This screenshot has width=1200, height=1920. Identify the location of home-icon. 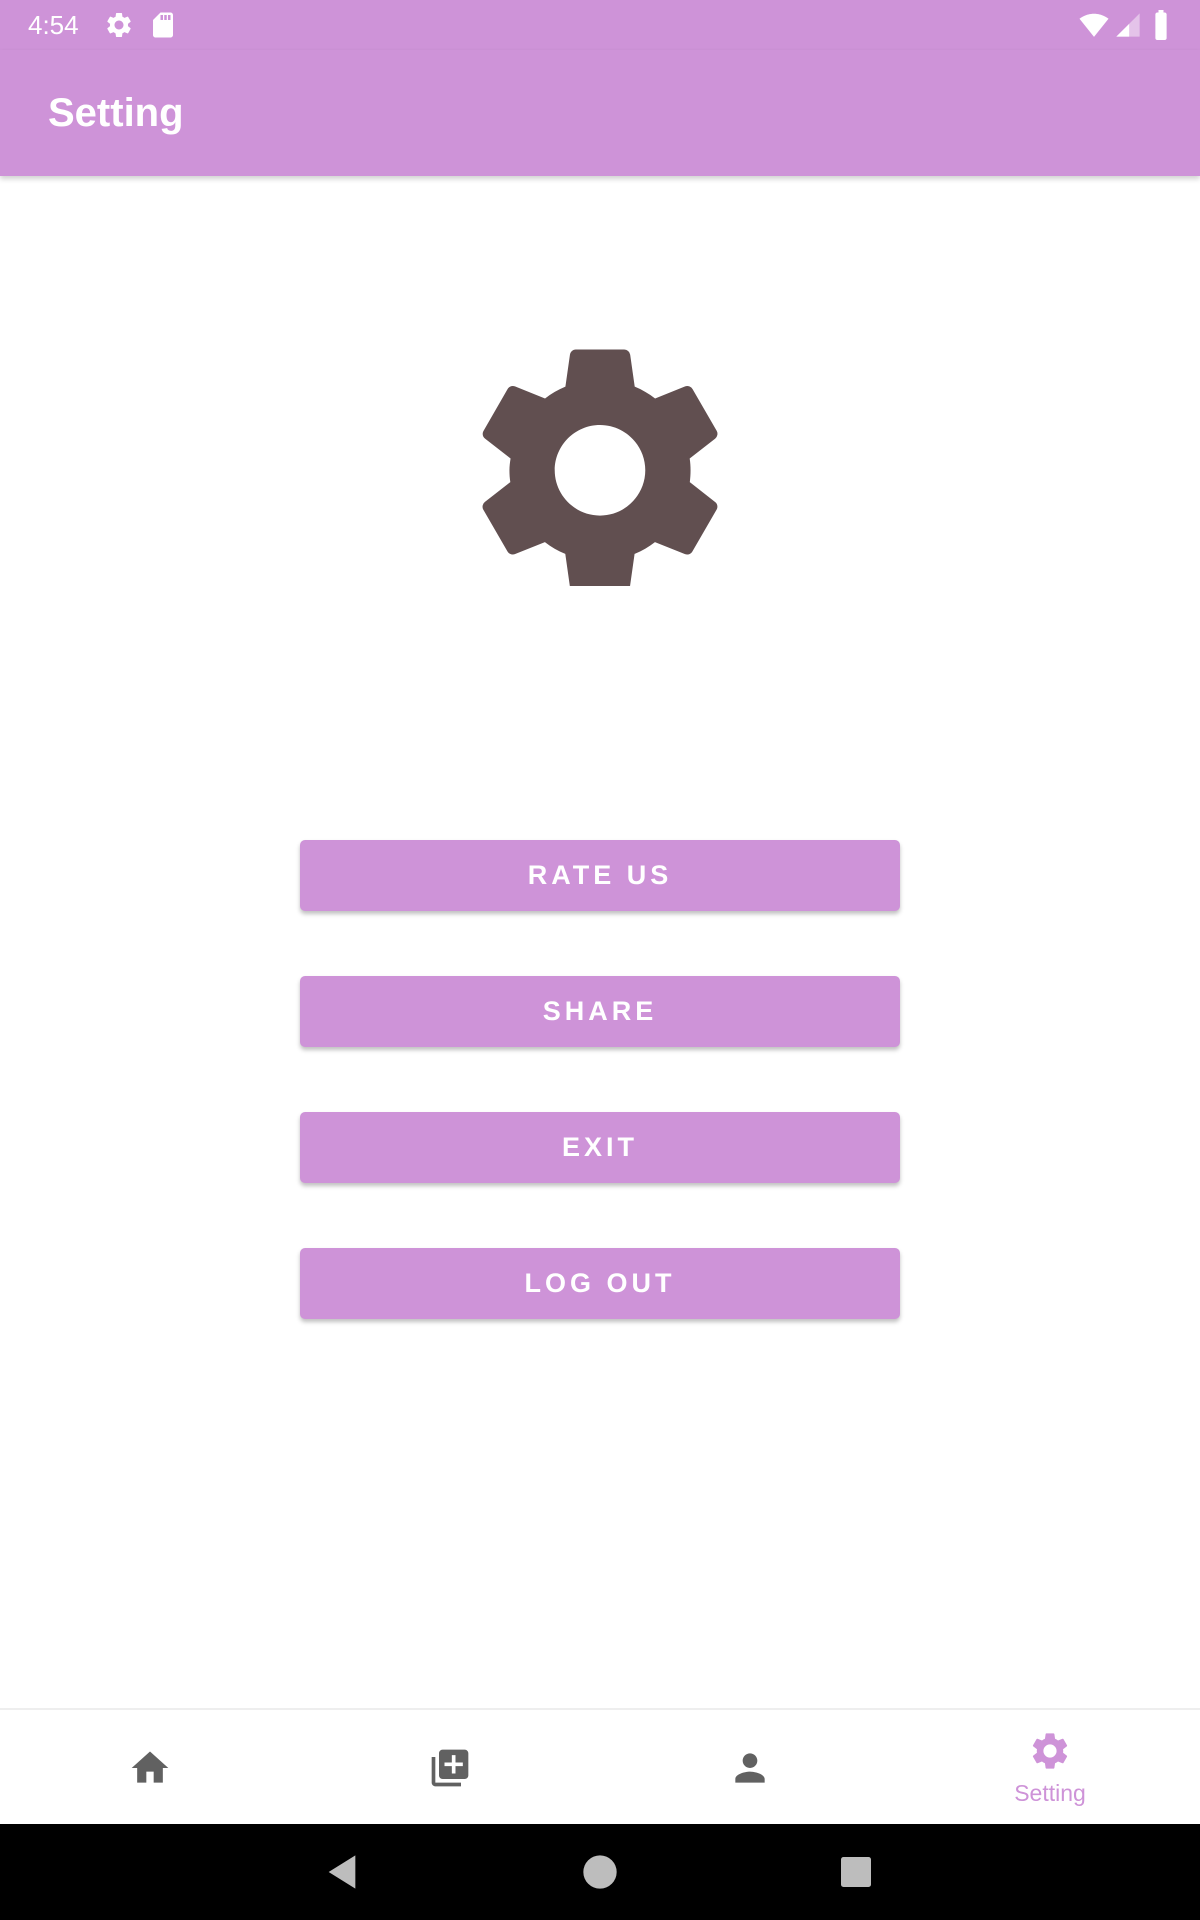
(150, 1767).